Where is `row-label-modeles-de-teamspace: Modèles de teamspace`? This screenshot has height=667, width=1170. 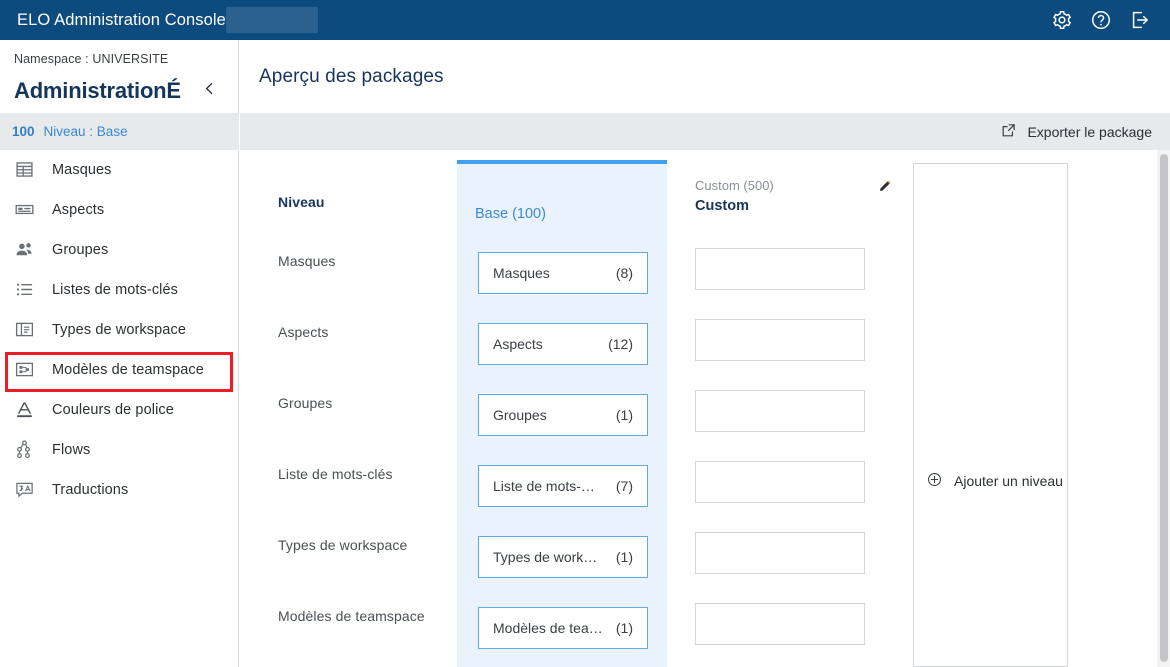 row-label-modeles-de-teamspace: Modèles de teamspace is located at coordinates (351, 616).